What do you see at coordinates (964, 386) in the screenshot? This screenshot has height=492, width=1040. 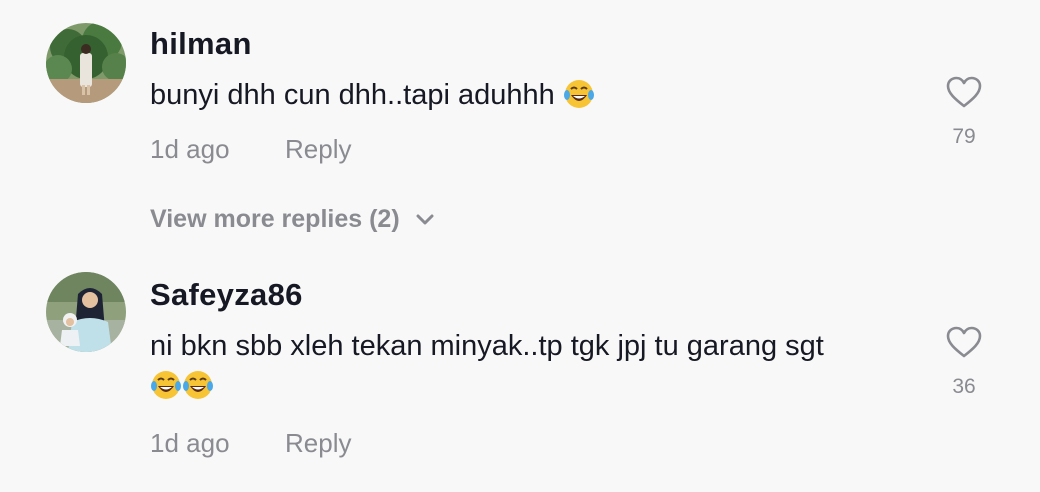 I see `like-count: 36` at bounding box center [964, 386].